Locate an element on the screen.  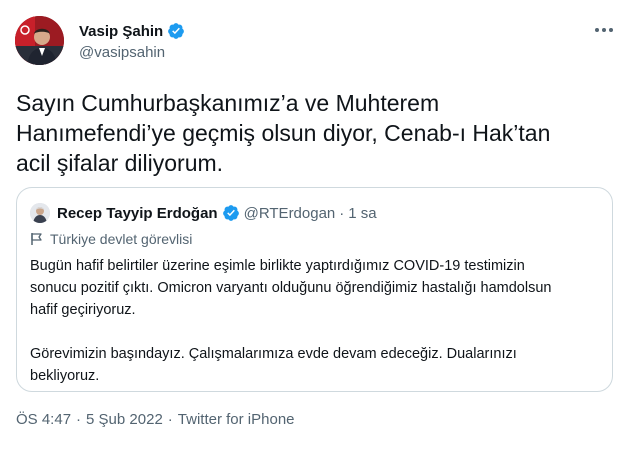
more-options-icon is located at coordinates (604, 30).